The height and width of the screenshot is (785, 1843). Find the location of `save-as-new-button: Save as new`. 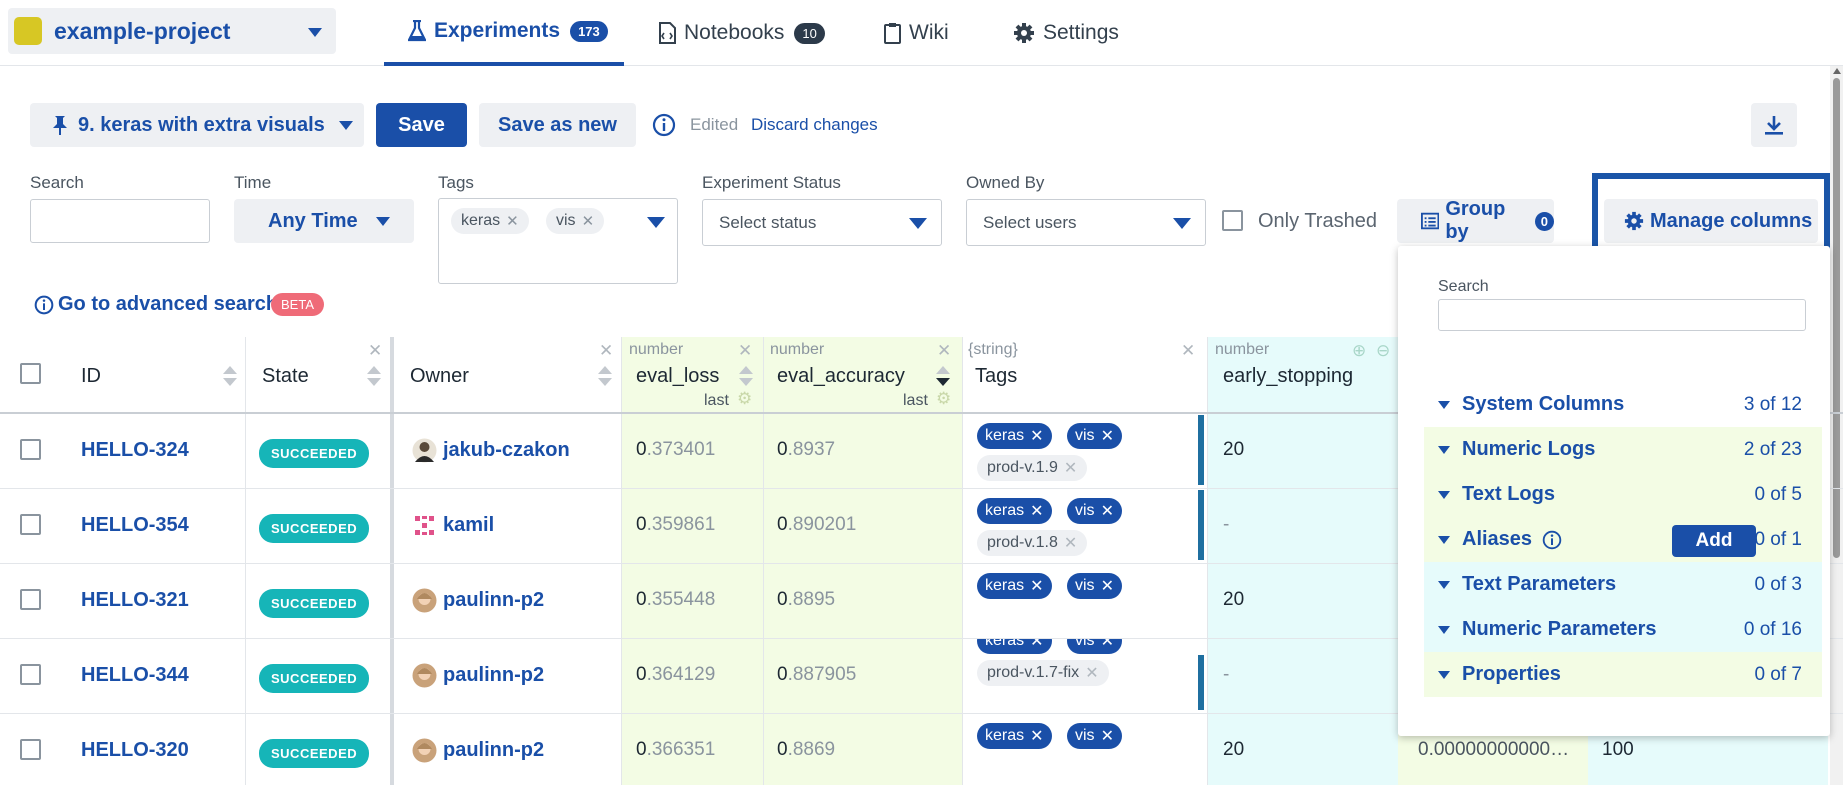

save-as-new-button: Save as new is located at coordinates (557, 125).